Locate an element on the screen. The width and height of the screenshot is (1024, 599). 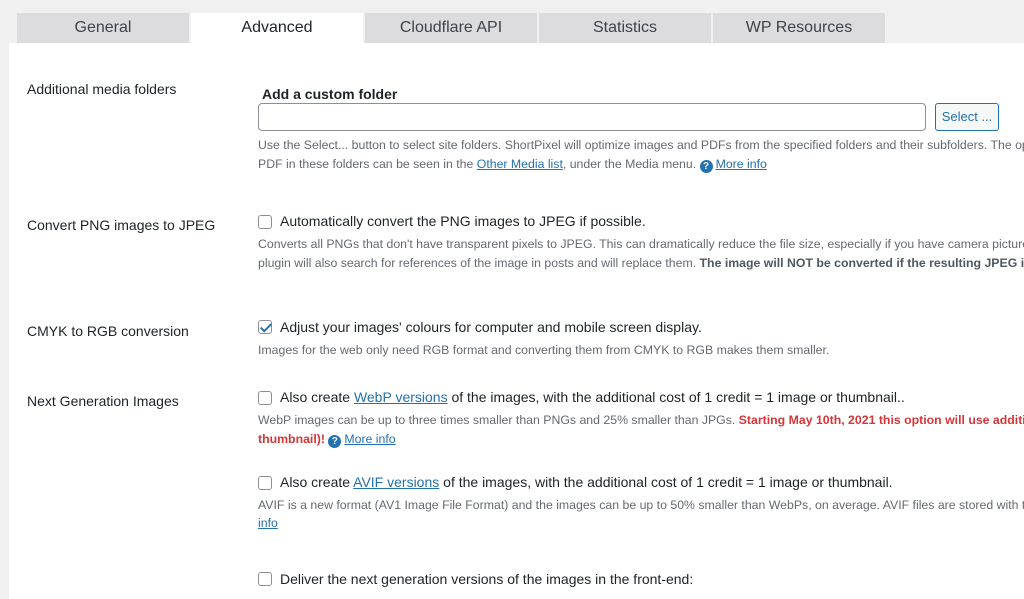
avif-more-info-link: info is located at coordinates (268, 523).